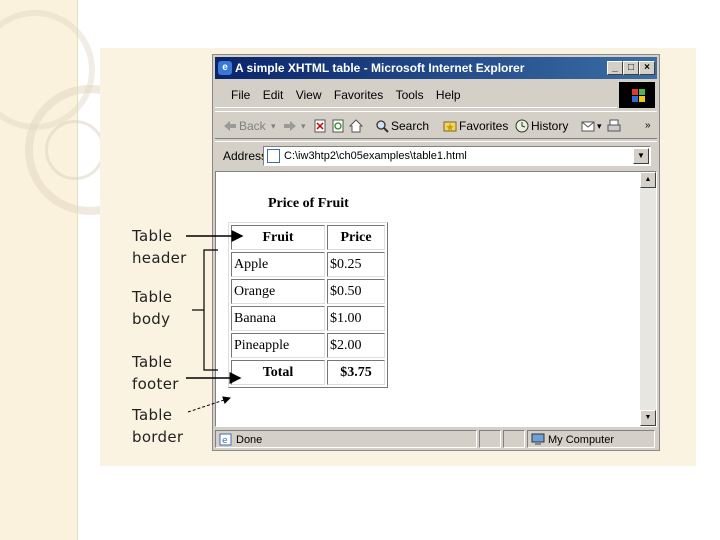  What do you see at coordinates (303, 126) in the screenshot?
I see `forward-dropdown-icon: ▾` at bounding box center [303, 126].